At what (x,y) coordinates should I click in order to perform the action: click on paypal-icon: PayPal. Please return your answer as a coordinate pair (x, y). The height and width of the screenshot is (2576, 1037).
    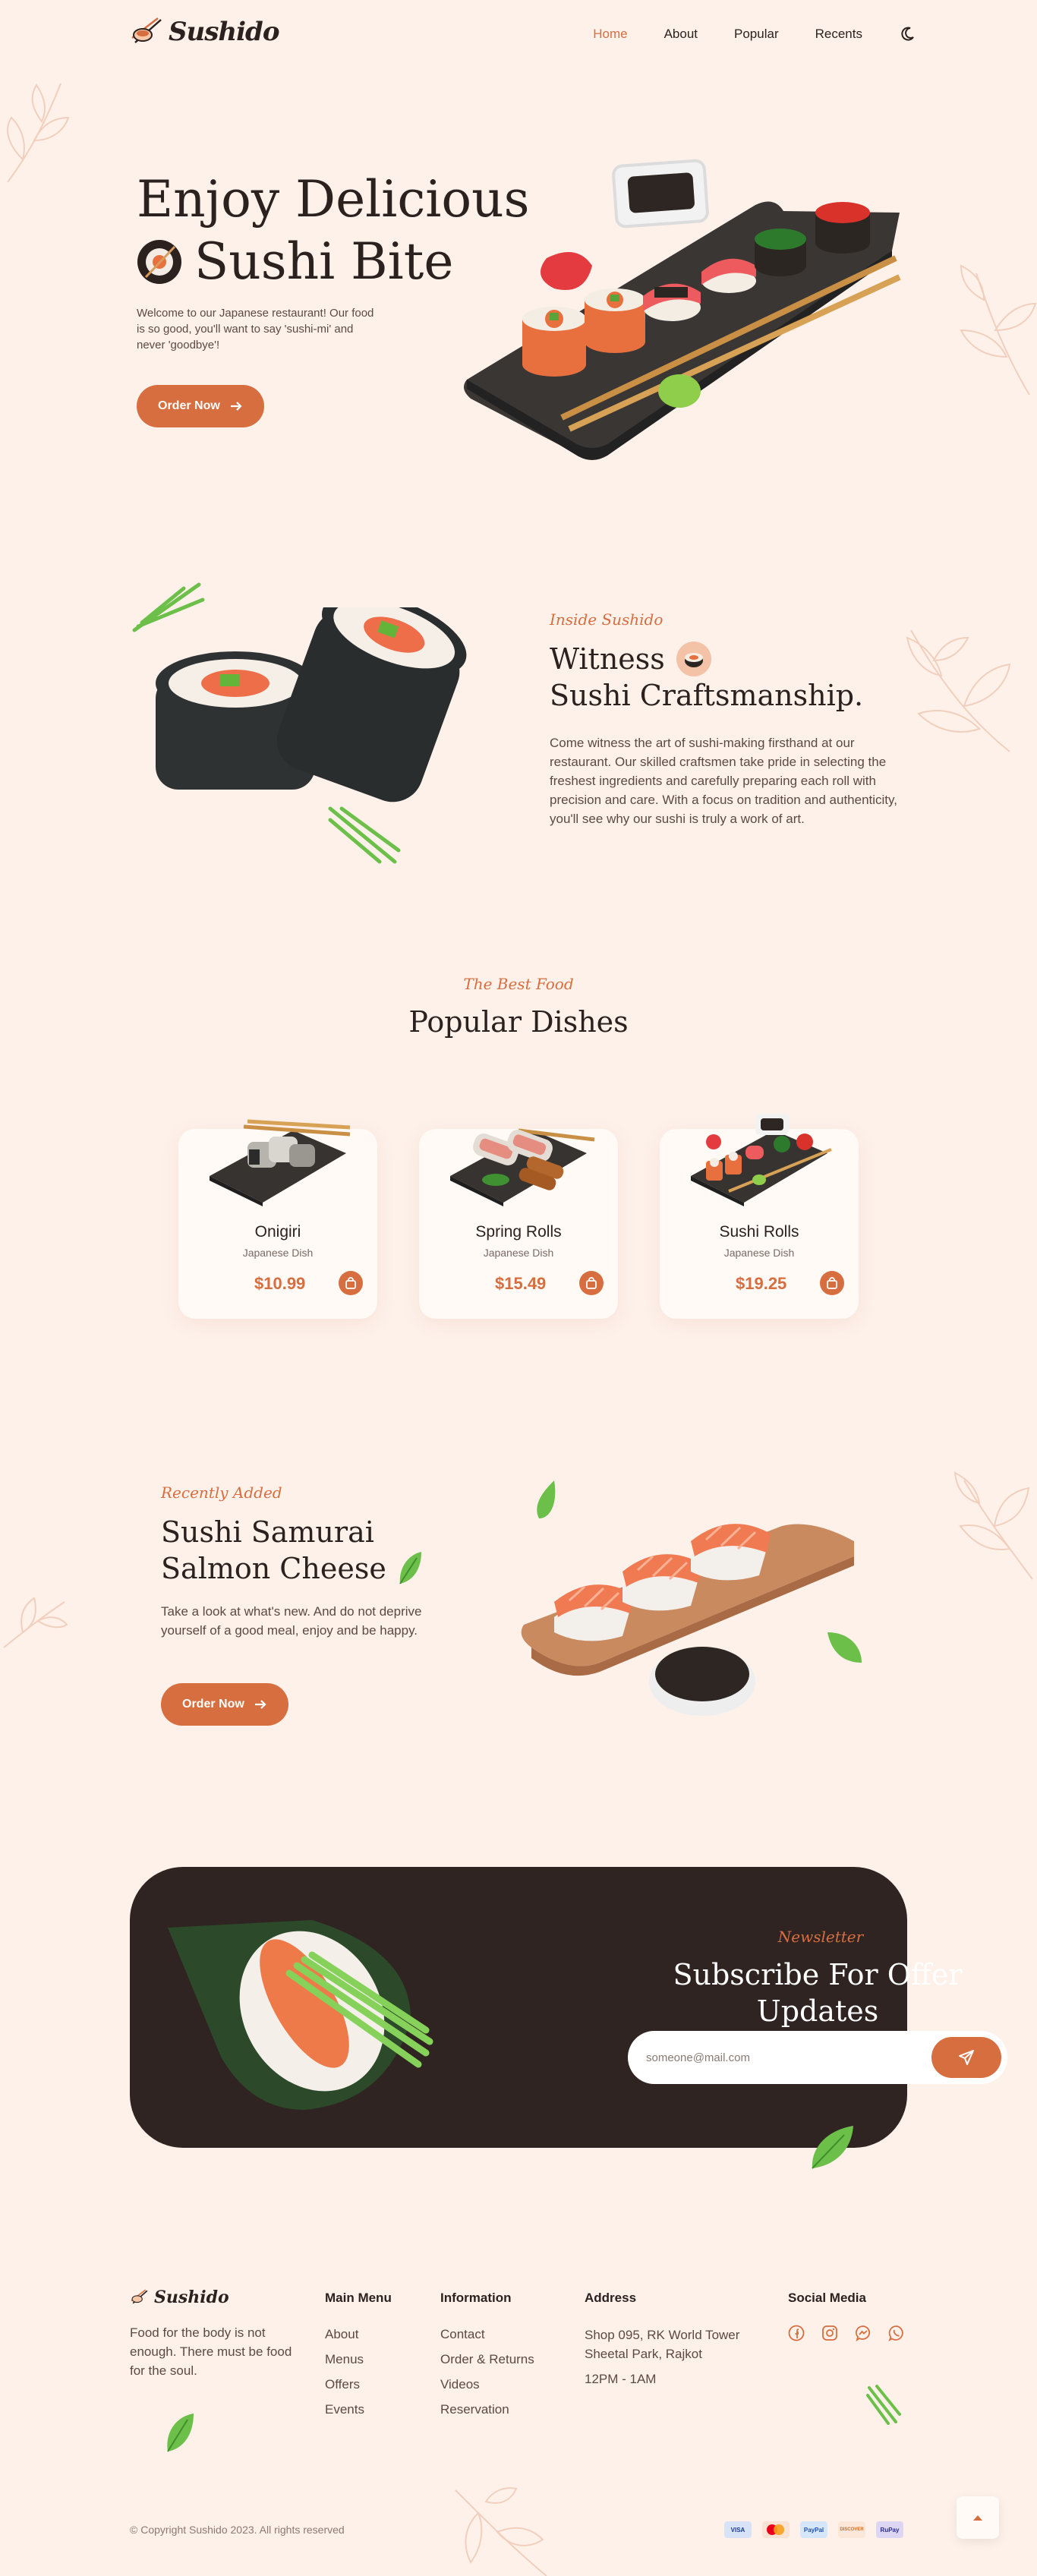
    Looking at the image, I should click on (813, 2529).